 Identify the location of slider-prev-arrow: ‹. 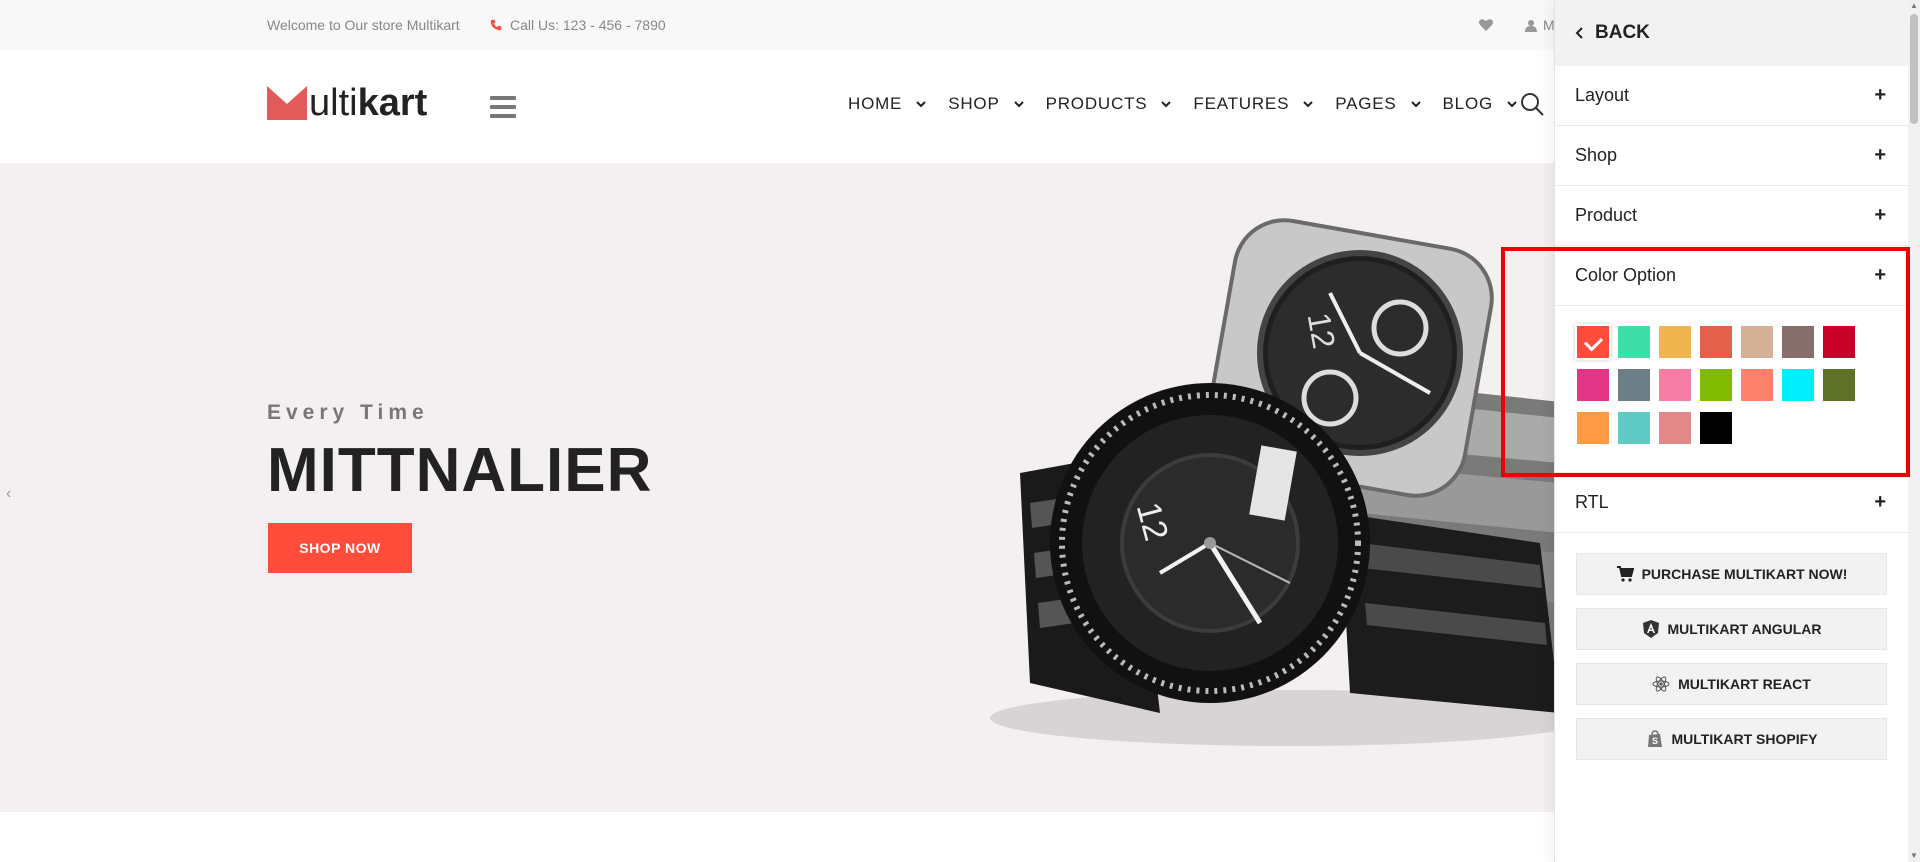
(8, 494).